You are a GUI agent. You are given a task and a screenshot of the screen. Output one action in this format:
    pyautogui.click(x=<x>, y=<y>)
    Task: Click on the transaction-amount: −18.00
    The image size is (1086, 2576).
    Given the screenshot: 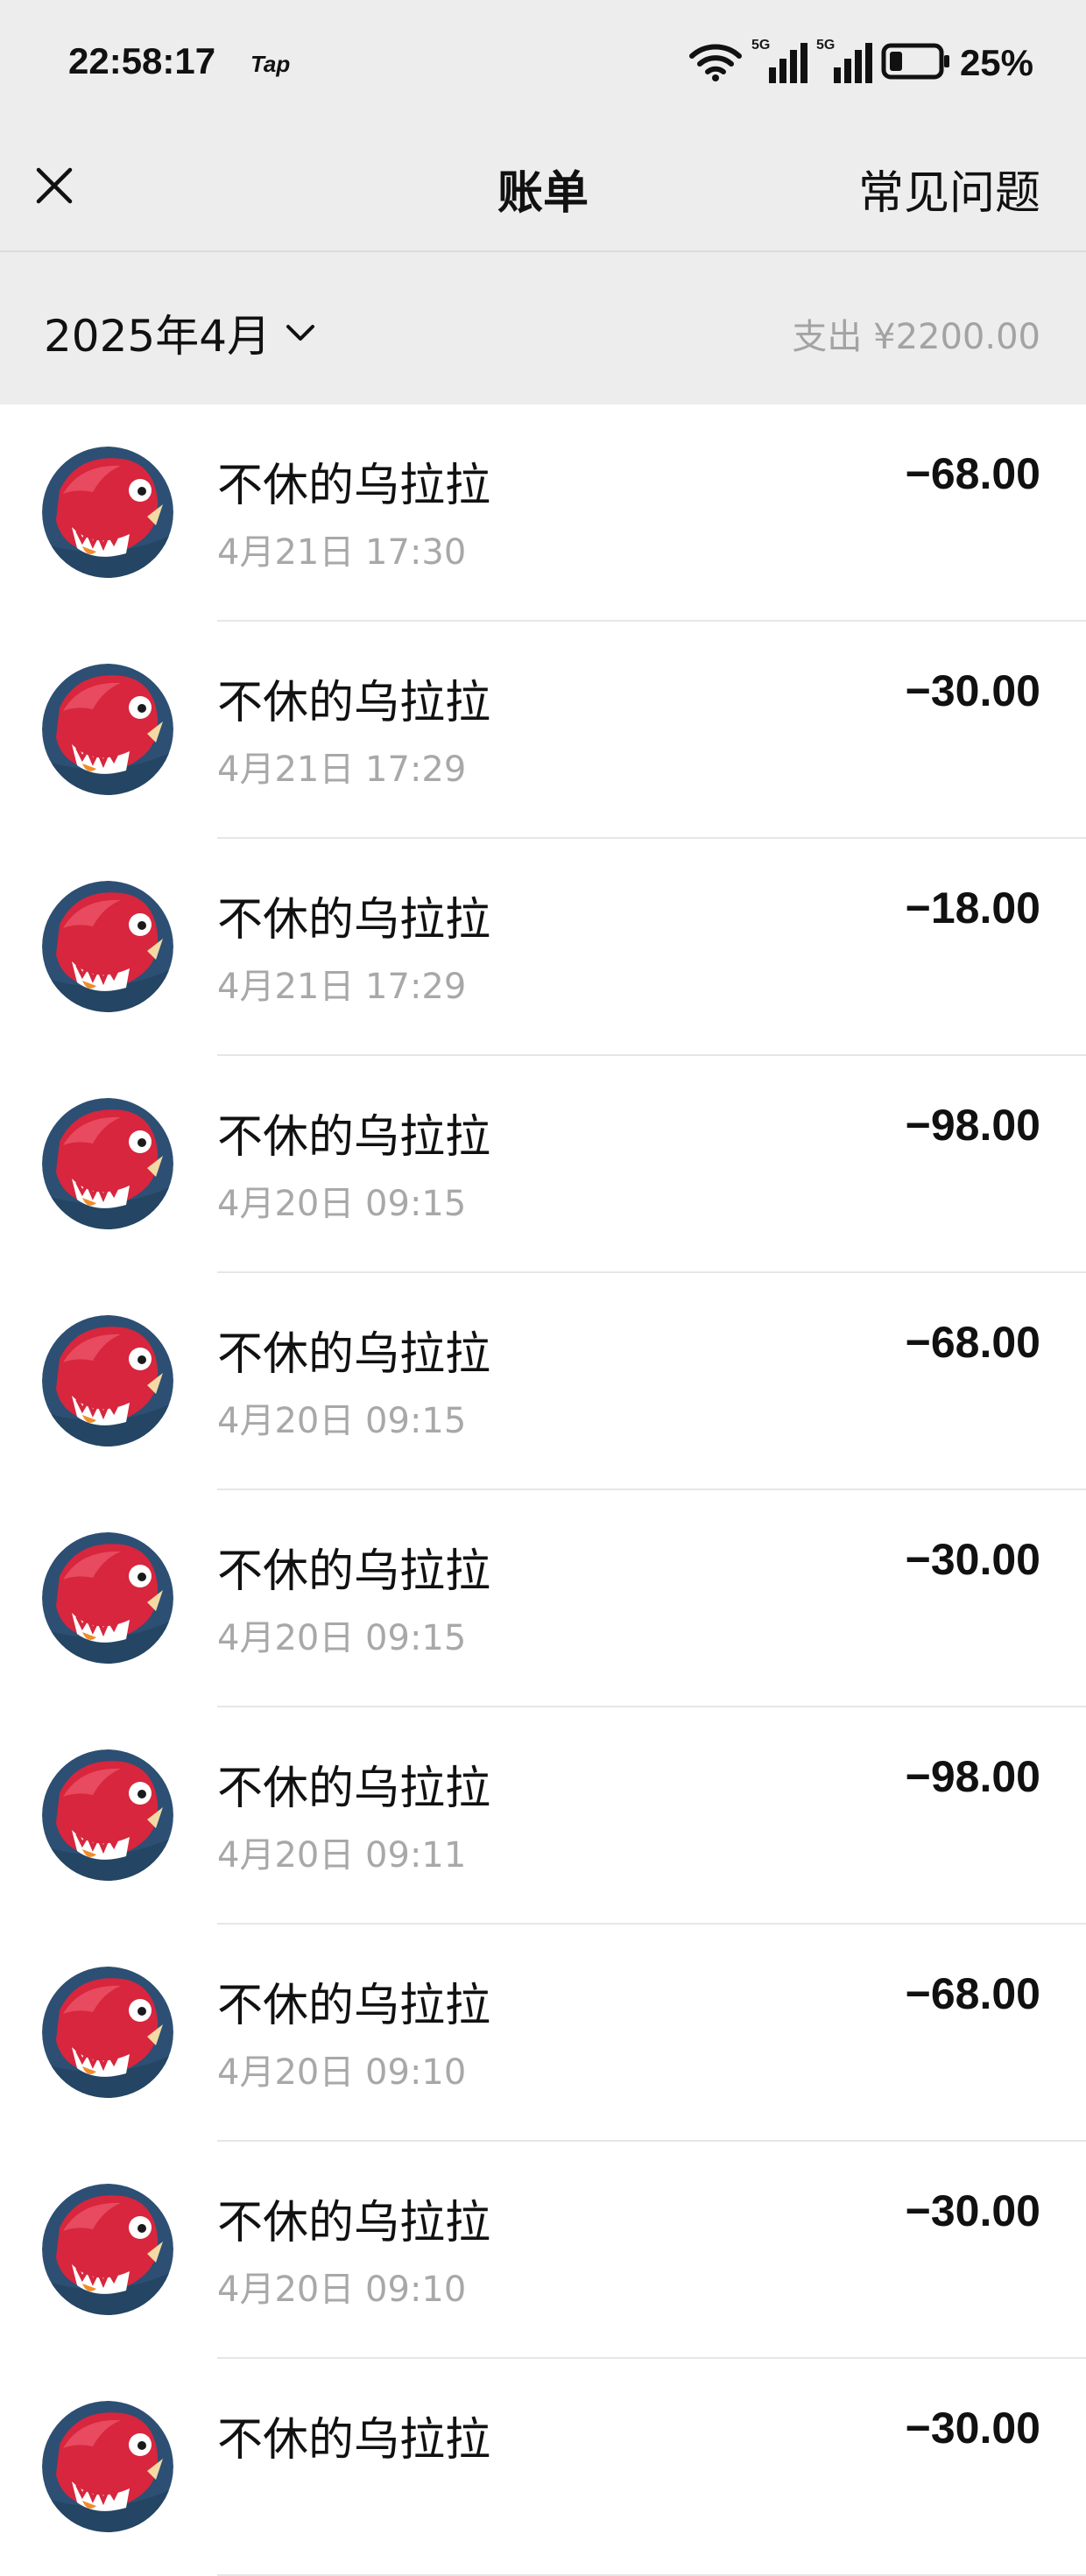 What is the action you would take?
    pyautogui.click(x=972, y=908)
    